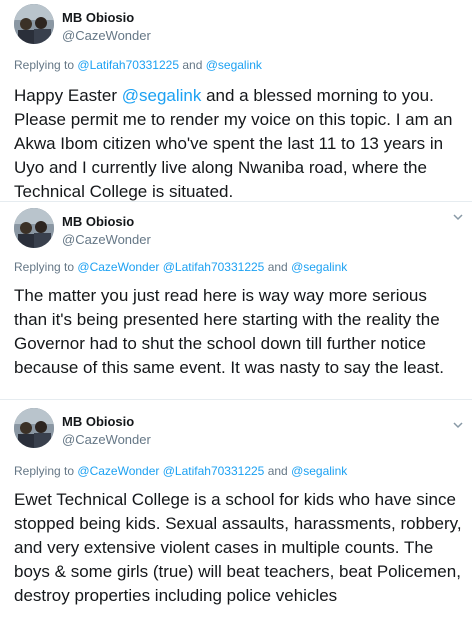 This screenshot has height=634, width=472. I want to click on tweet-text-part: Happy Easter, so click(68, 95).